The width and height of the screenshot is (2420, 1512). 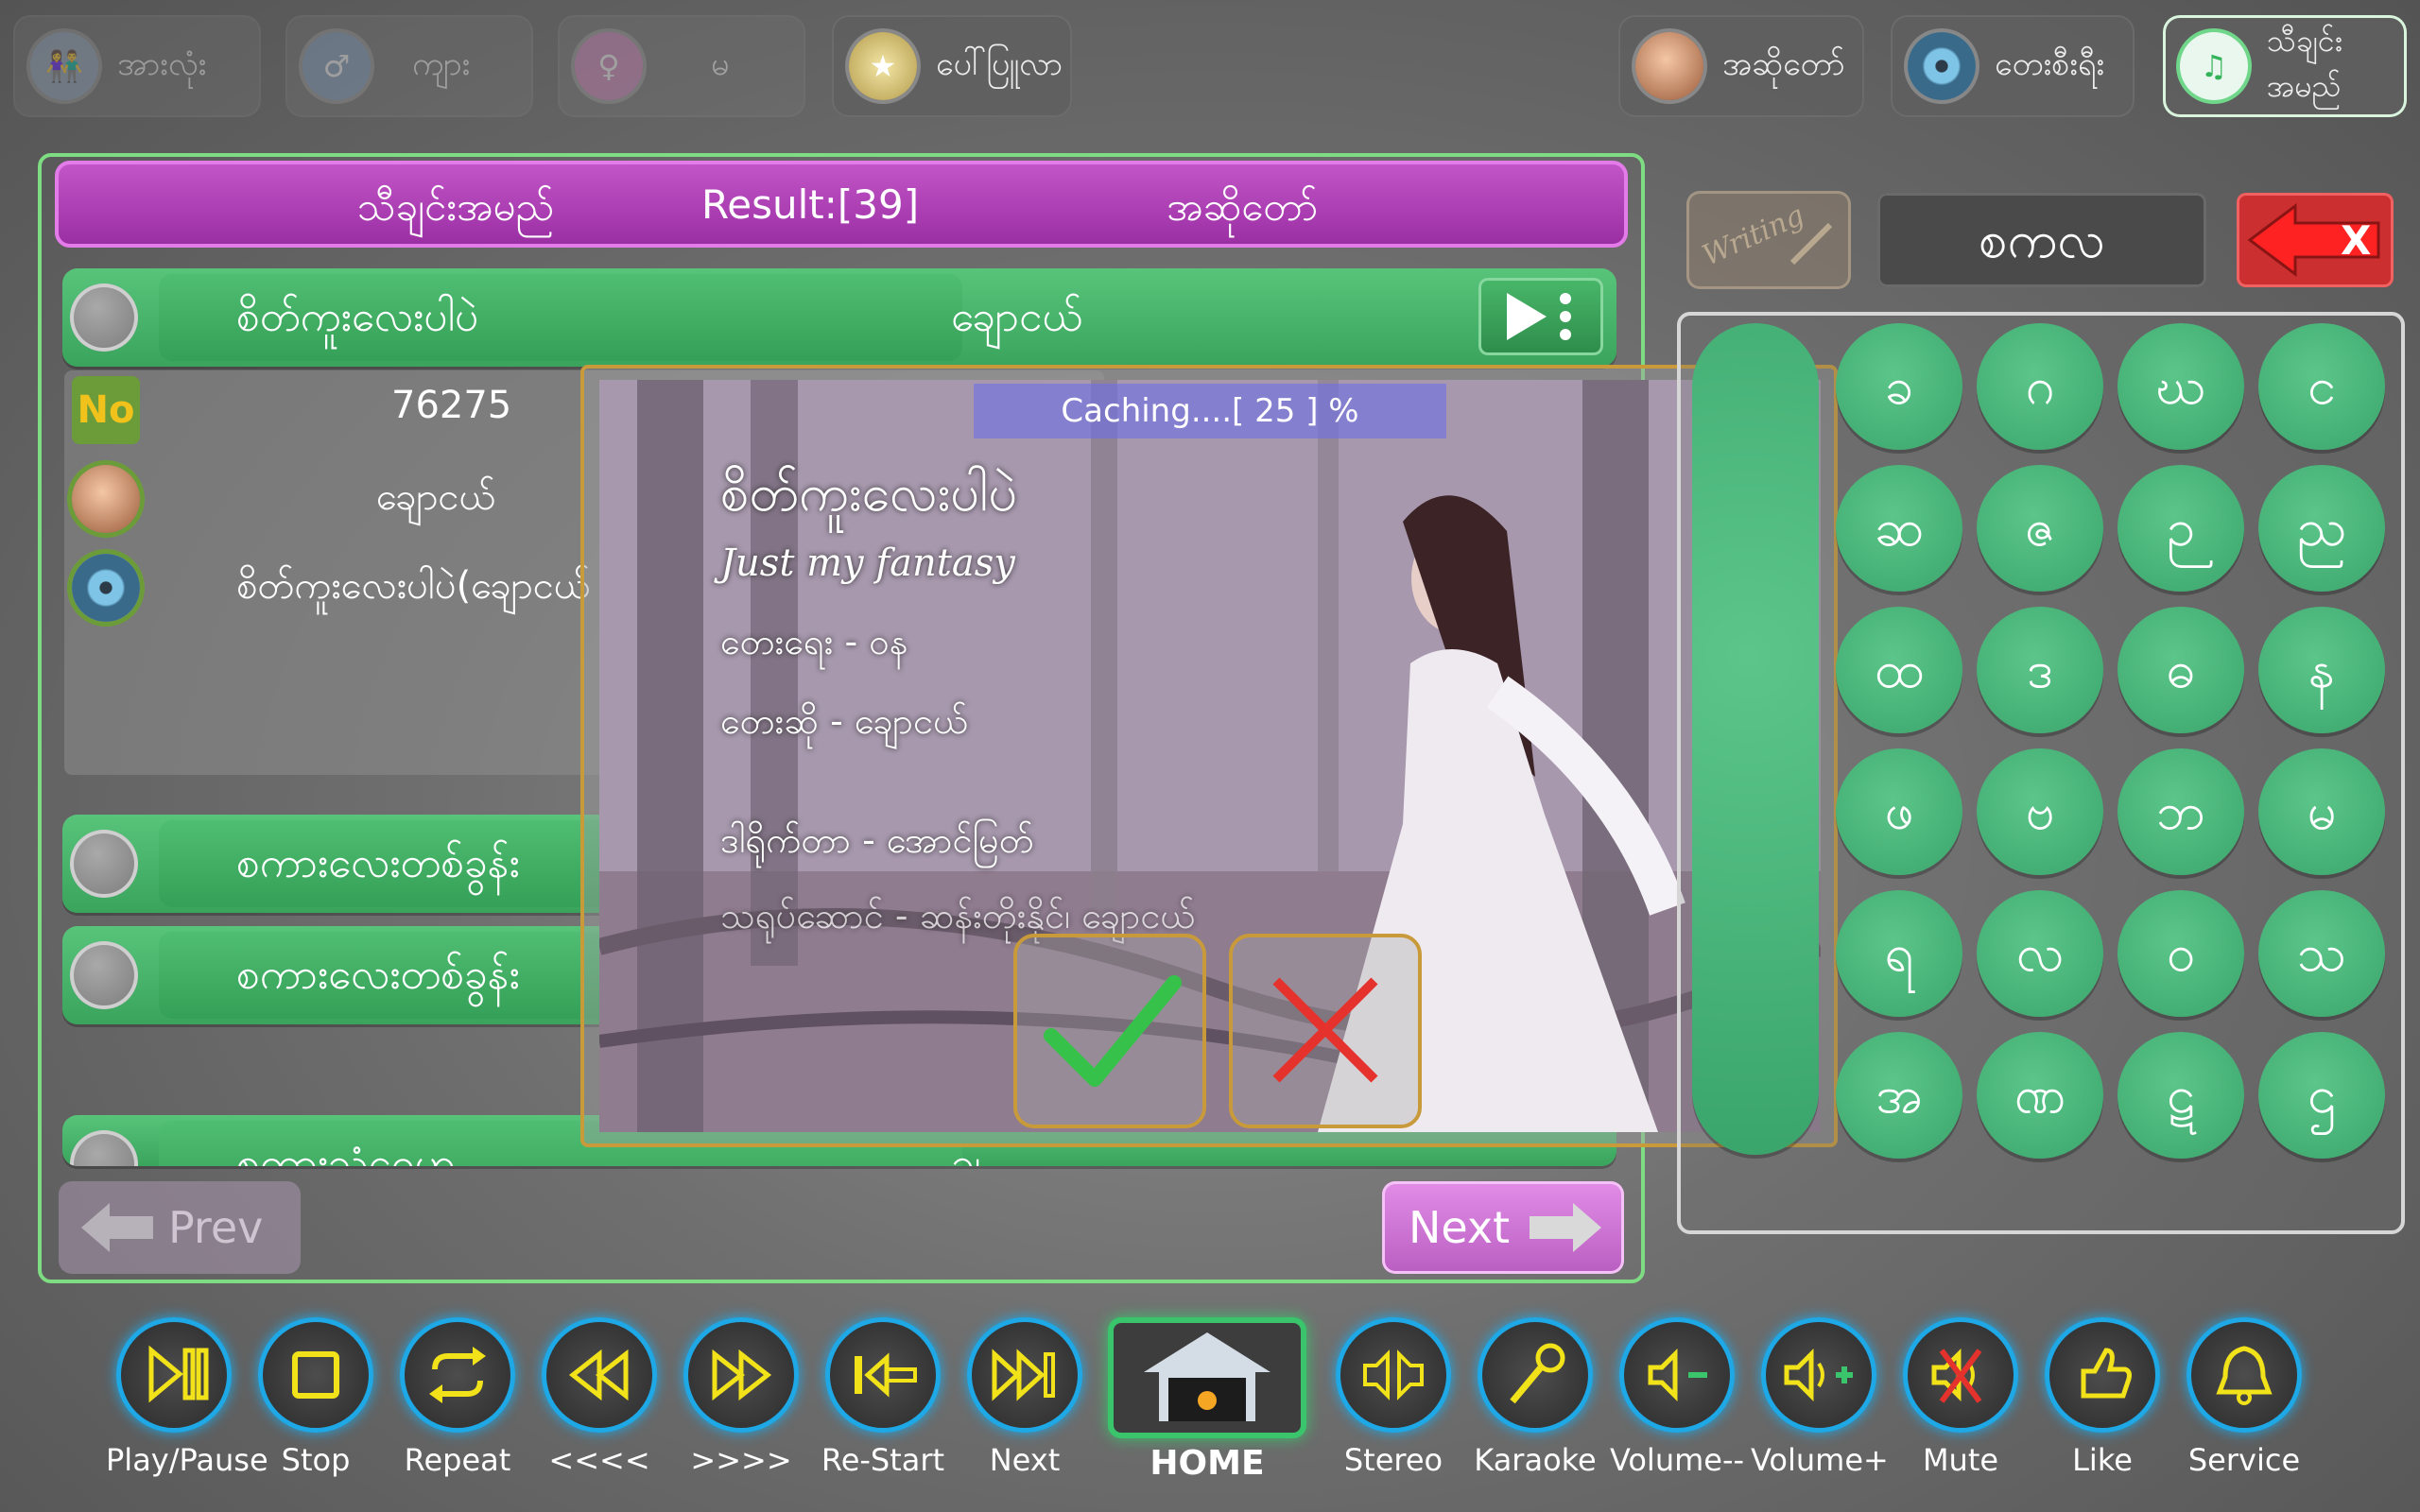 What do you see at coordinates (560, 317) in the screenshot?
I see `song-title: စိတ်ကူးလေးပါပဲ` at bounding box center [560, 317].